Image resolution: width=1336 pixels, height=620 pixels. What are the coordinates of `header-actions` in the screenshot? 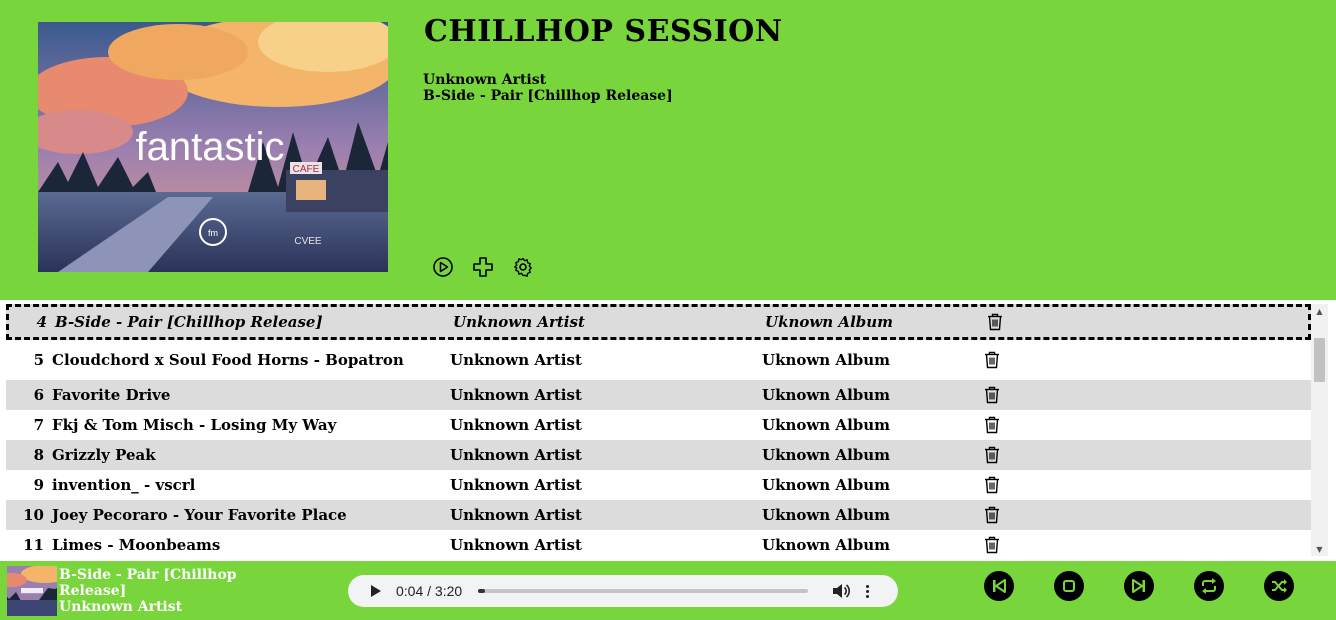 It's located at (483, 267).